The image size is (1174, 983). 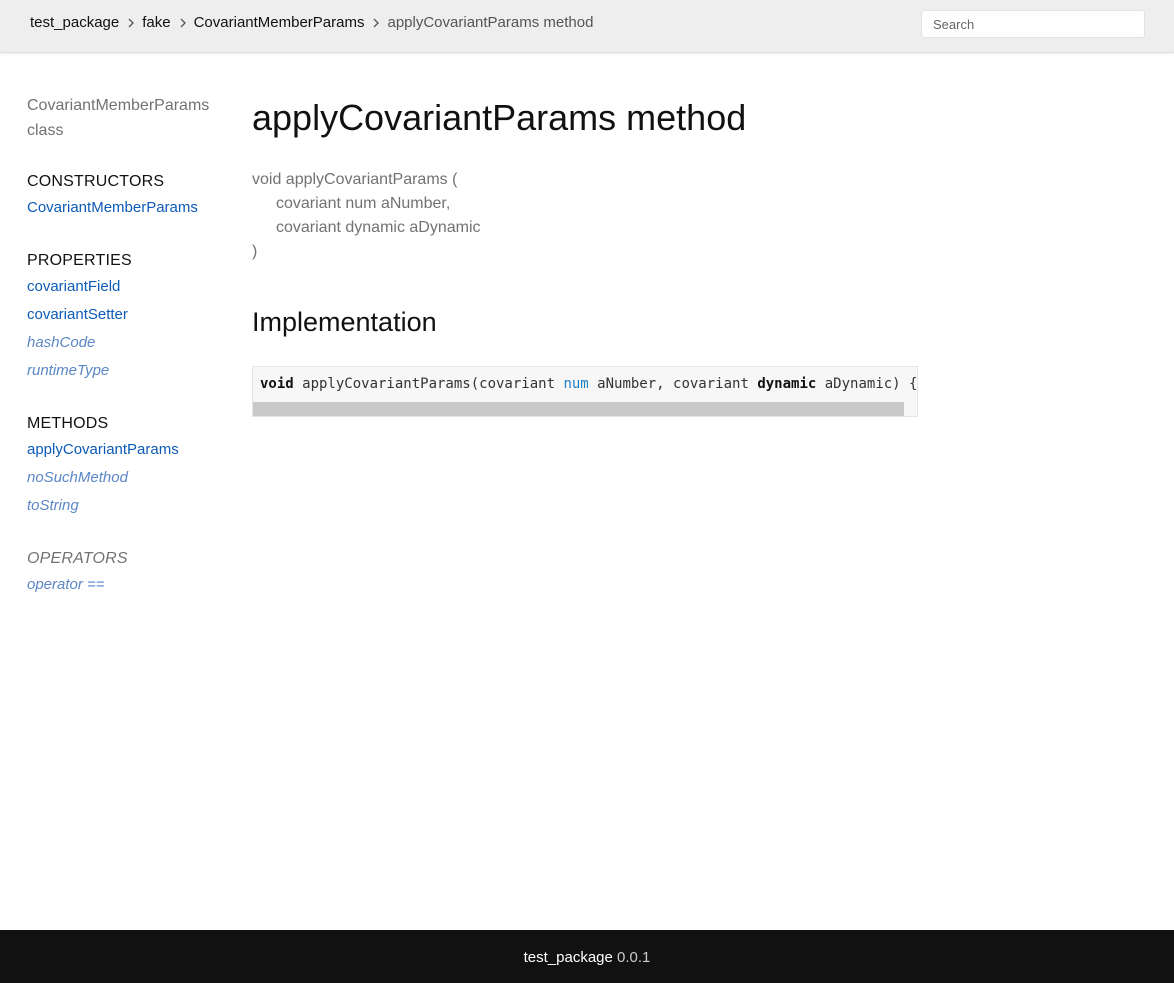 I want to click on sidebar-class-title: CovariantMemberParams class, so click(x=127, y=118).